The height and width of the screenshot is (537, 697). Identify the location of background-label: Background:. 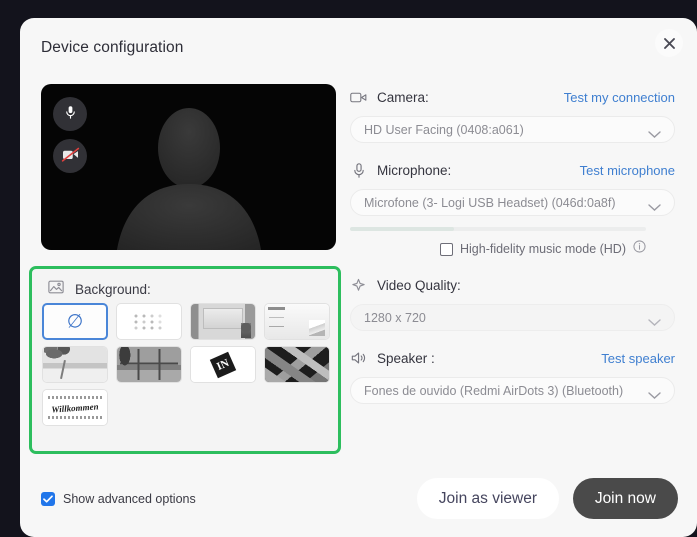
(113, 289).